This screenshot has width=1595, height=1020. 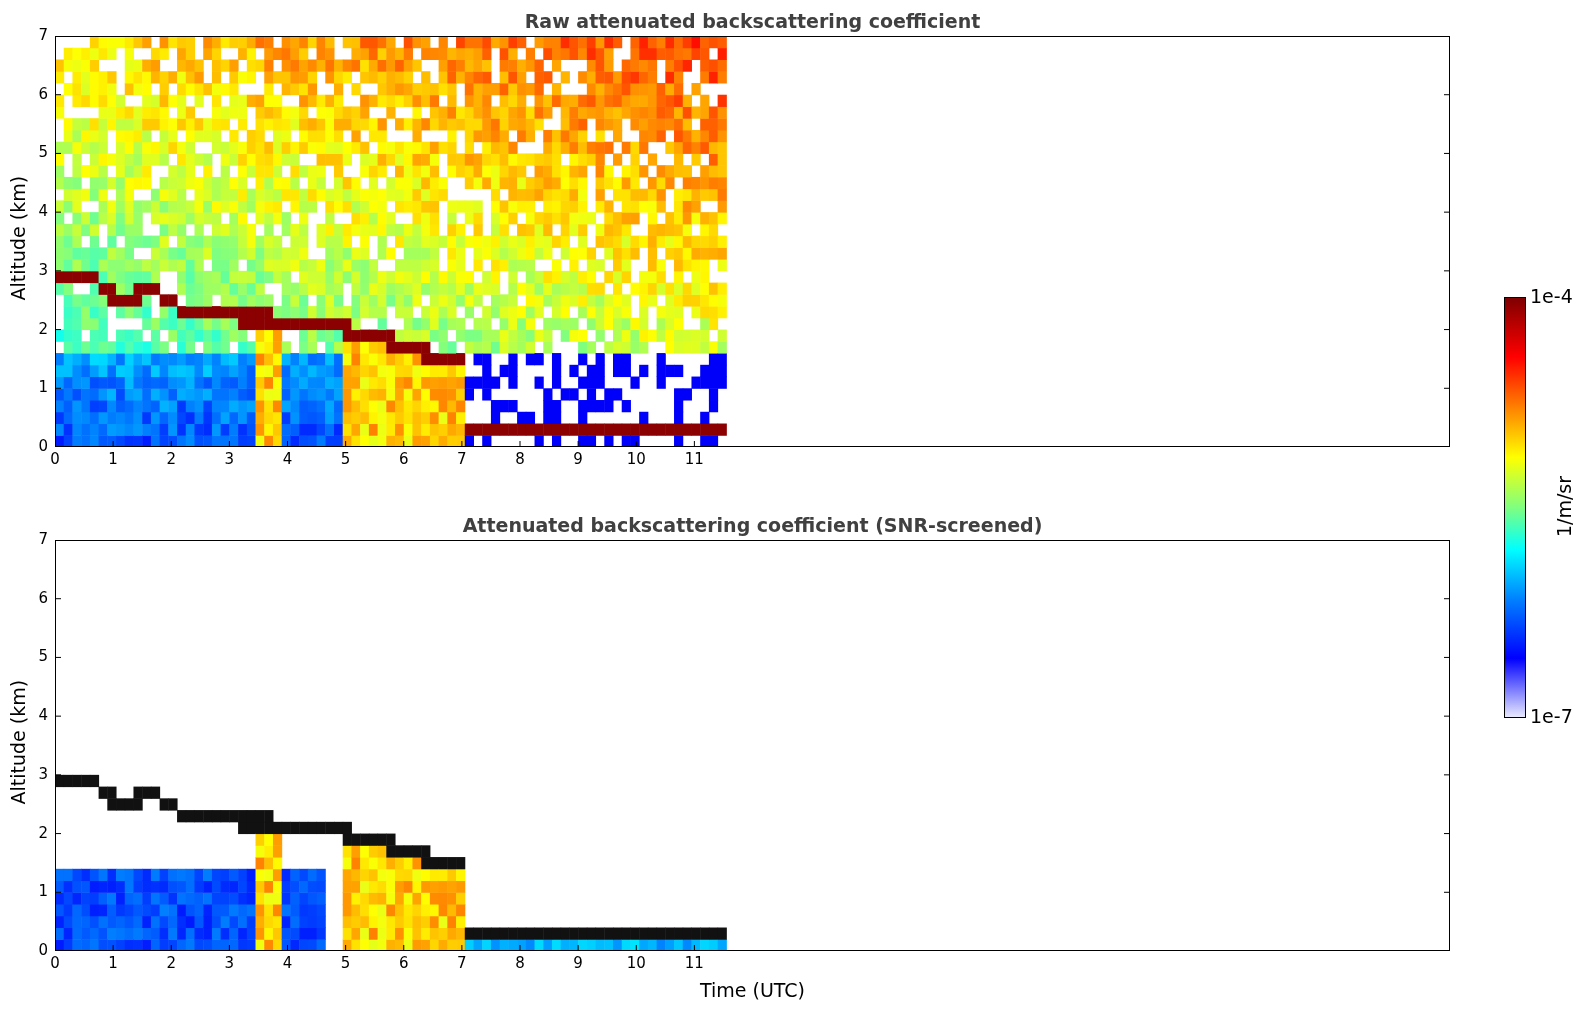 What do you see at coordinates (1564, 507) in the screenshot?
I see `colorbar-label: 1/m/sr` at bounding box center [1564, 507].